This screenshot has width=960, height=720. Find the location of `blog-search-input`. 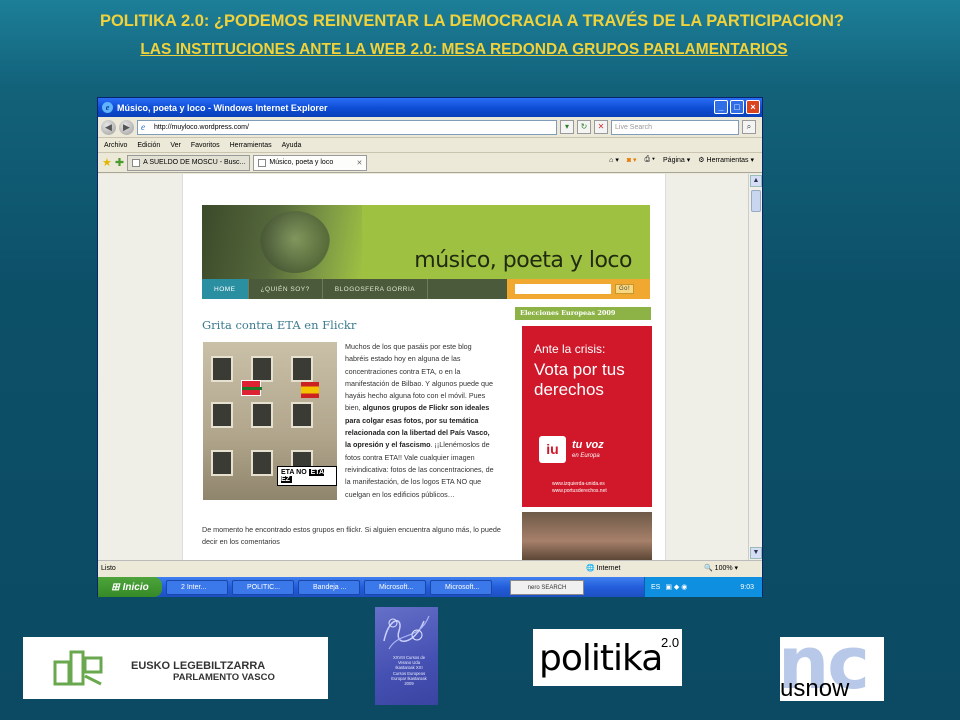

blog-search-input is located at coordinates (563, 289).